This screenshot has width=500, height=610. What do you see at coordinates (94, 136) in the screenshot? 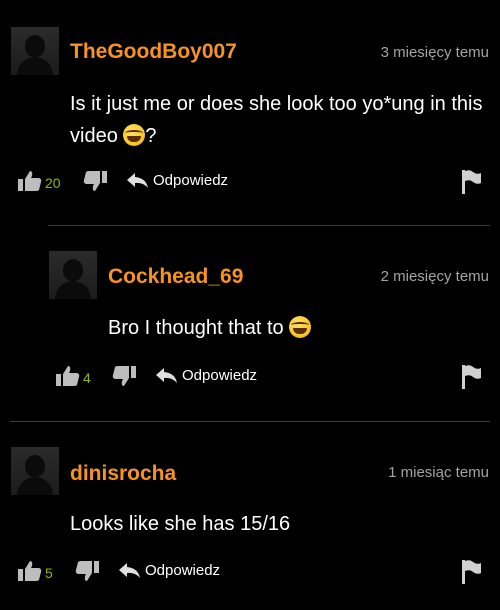
I see `comment-text-line2: video` at bounding box center [94, 136].